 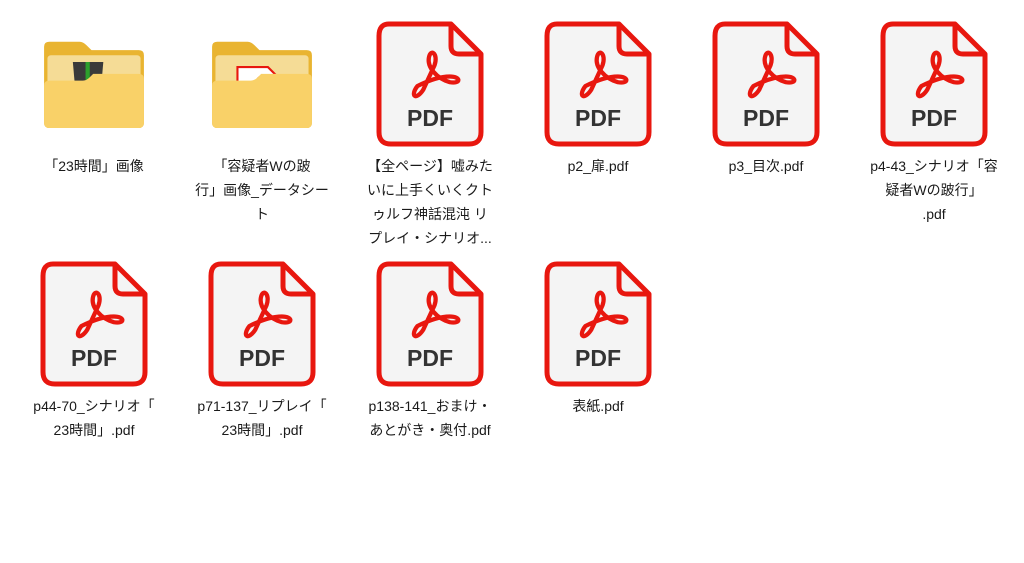 I want to click on file-name-line: 表紙.pdf, so click(x=598, y=406).